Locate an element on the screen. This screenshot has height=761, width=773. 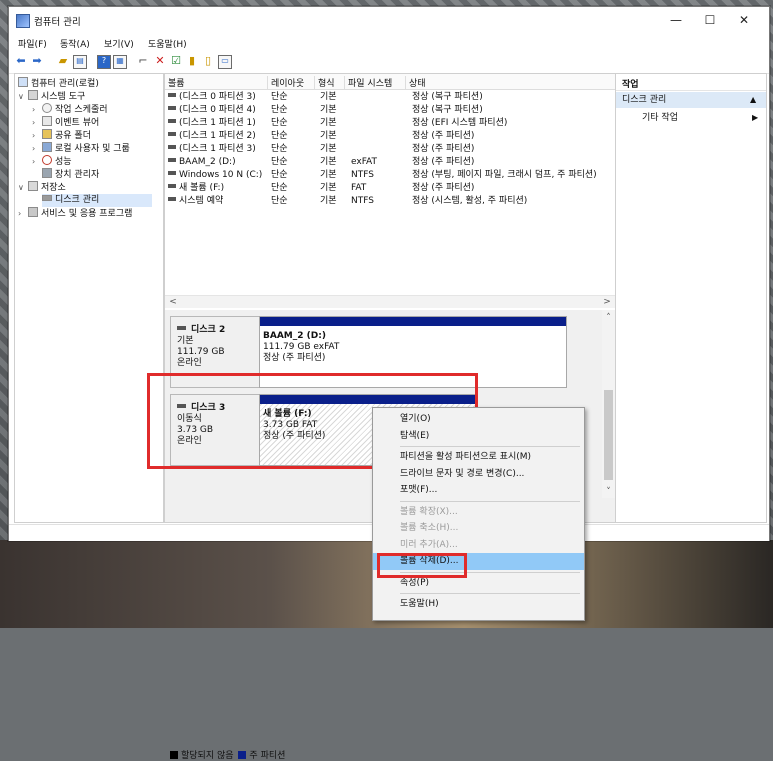
disk-icon is located at coordinates (47, 198).